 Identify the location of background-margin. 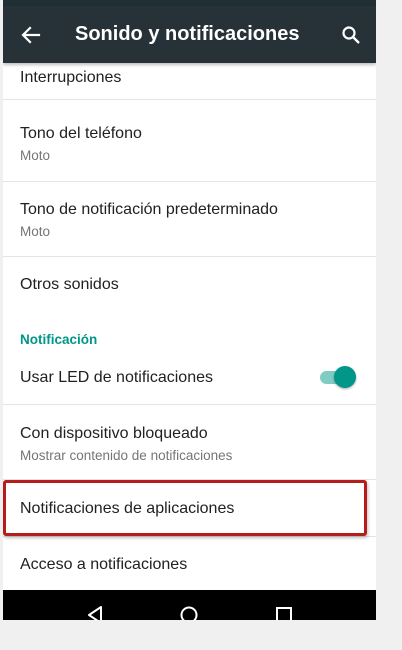
(389, 325).